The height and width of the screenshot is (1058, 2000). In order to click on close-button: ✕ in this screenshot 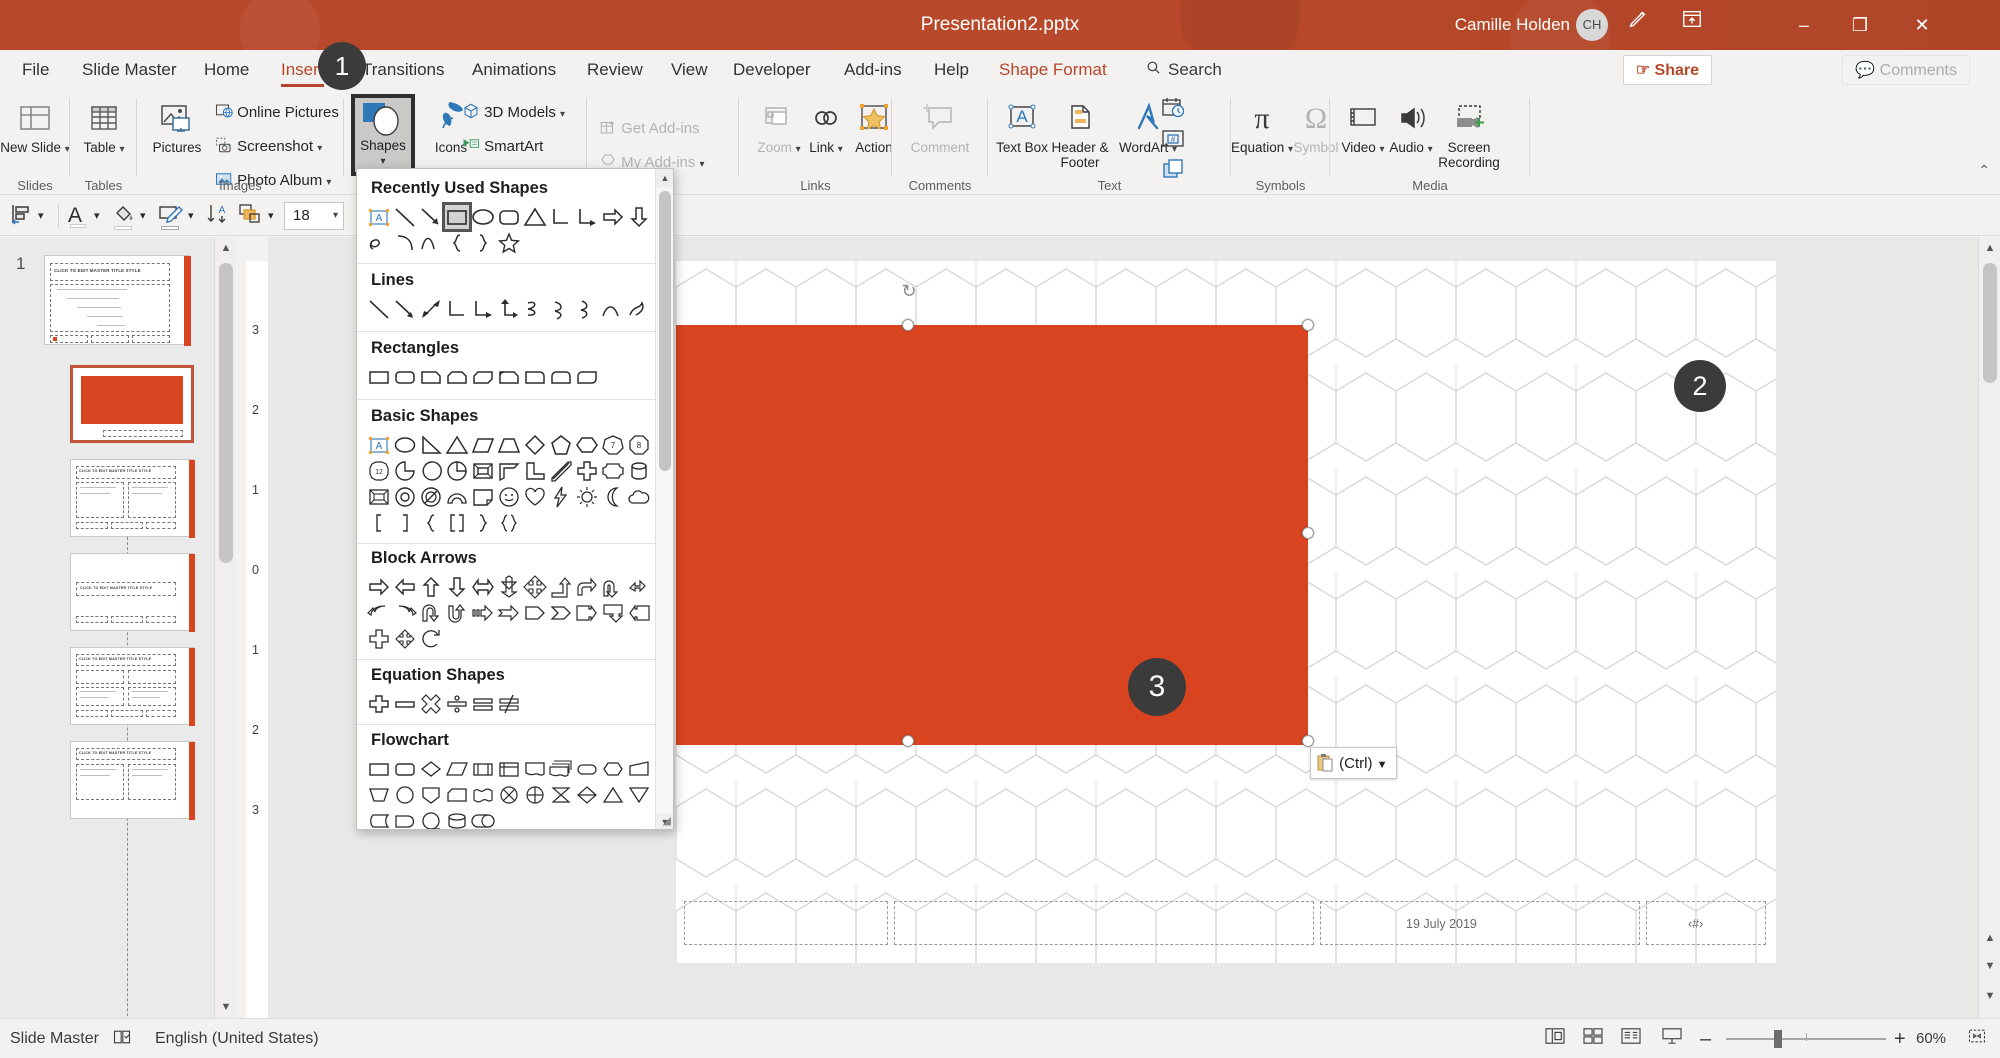, I will do `click(1922, 25)`.